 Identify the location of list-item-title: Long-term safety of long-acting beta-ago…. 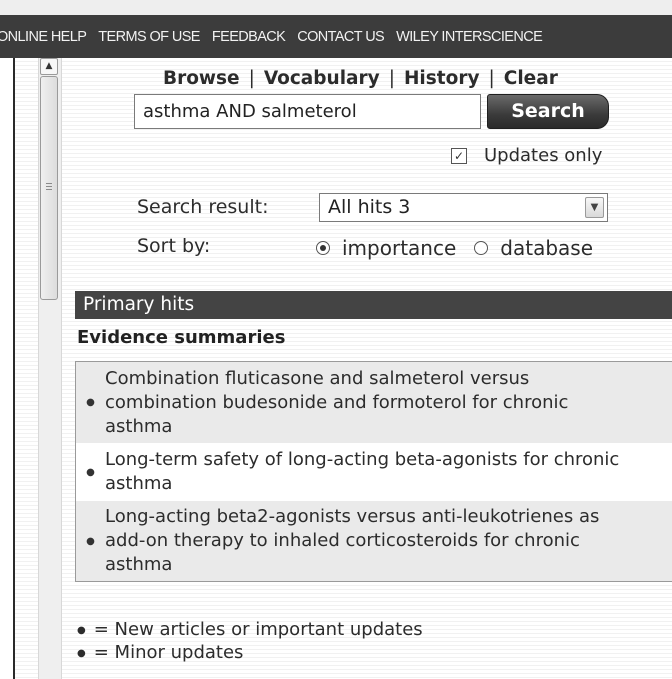
(362, 472).